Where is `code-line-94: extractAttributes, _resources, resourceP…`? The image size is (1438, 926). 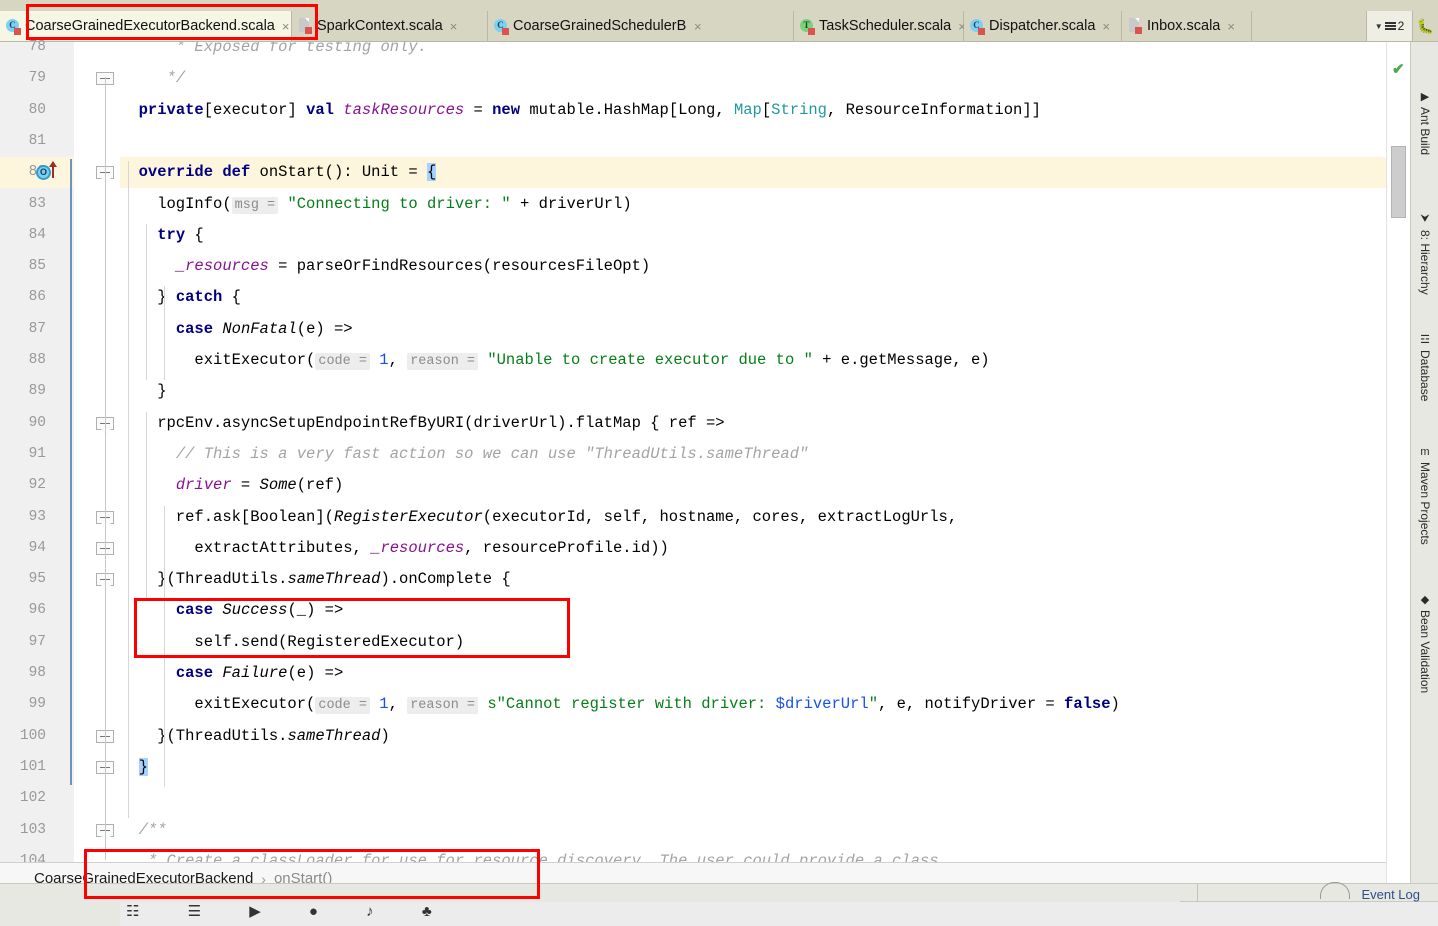 code-line-94: extractAttributes, _resources, resourceP… is located at coordinates (753, 548).